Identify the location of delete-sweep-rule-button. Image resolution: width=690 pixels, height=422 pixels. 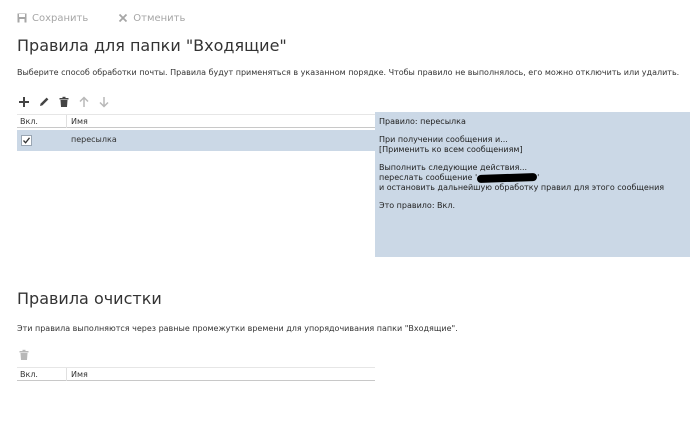
(24, 355).